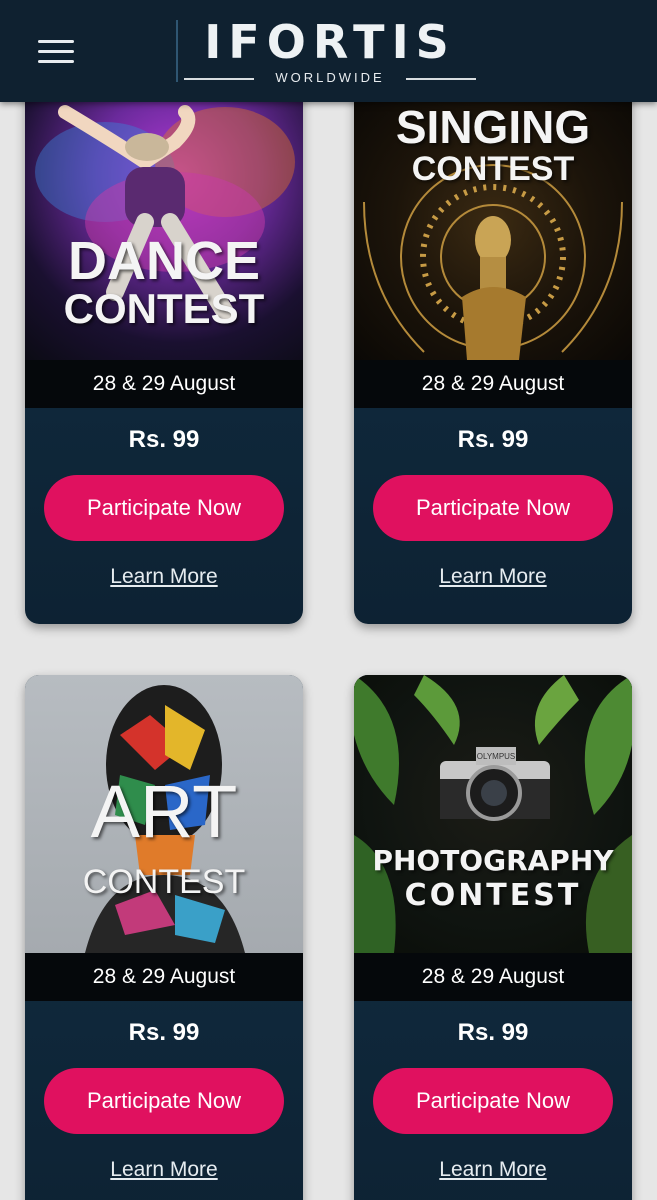 This screenshot has width=657, height=1200. I want to click on singing-learn-more-link: Learn More, so click(493, 577).